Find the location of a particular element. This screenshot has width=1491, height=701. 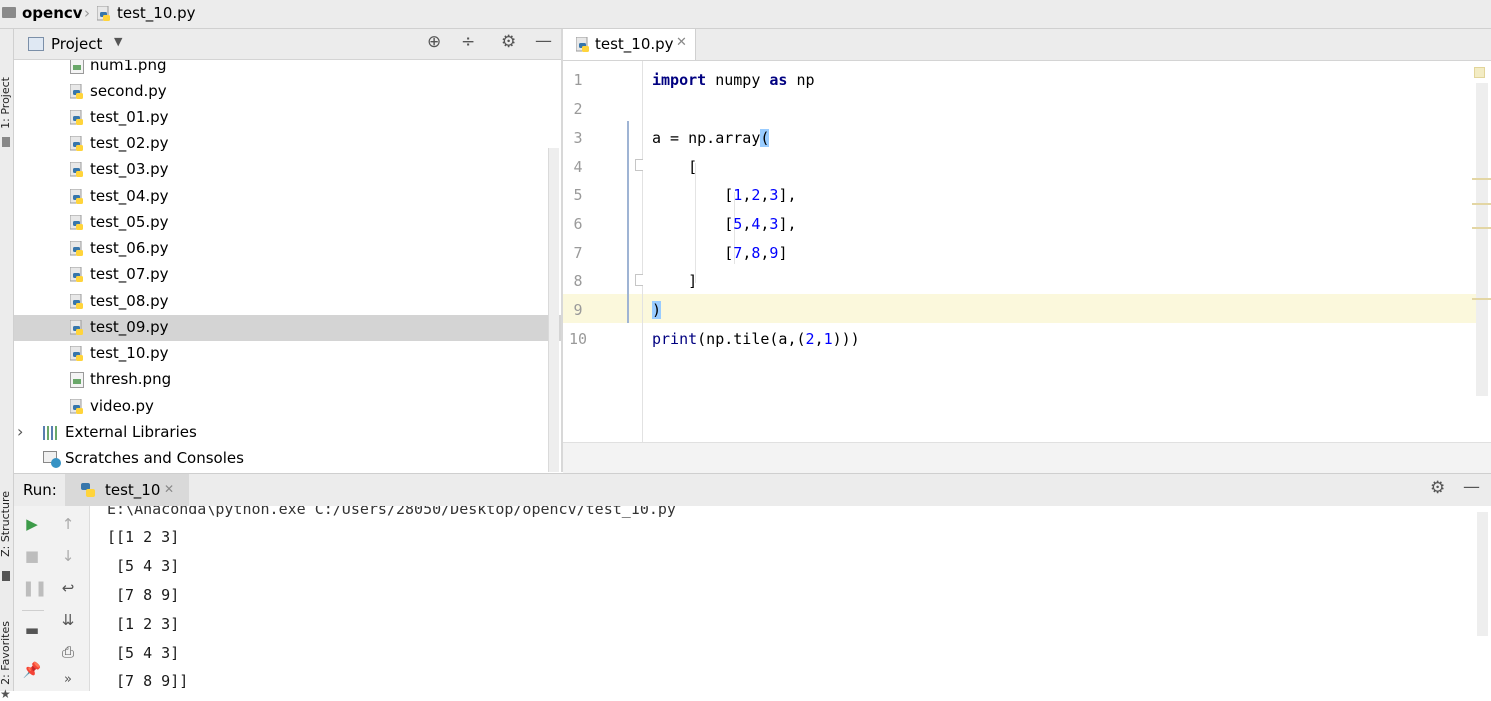

run-toolbar: ▶ ■ ❚❚ ▬ 📌 ↑ ↓ ↩ ⇊ ⎙ » is located at coordinates (52, 598).